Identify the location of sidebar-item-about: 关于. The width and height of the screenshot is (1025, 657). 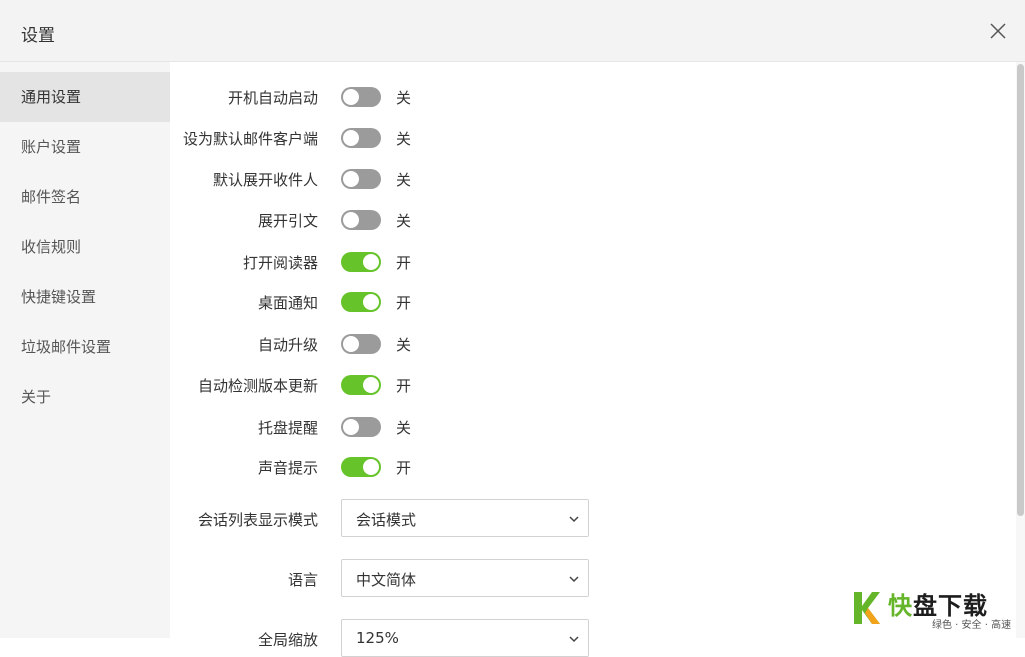
(85, 397).